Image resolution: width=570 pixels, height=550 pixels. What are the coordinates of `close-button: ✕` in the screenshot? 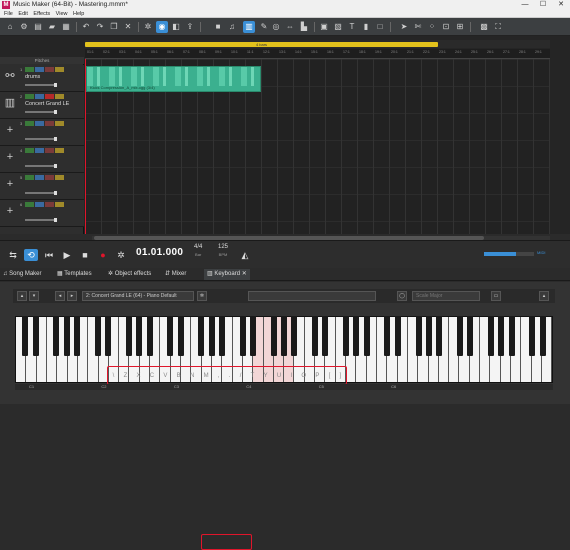 It's located at (561, 5).